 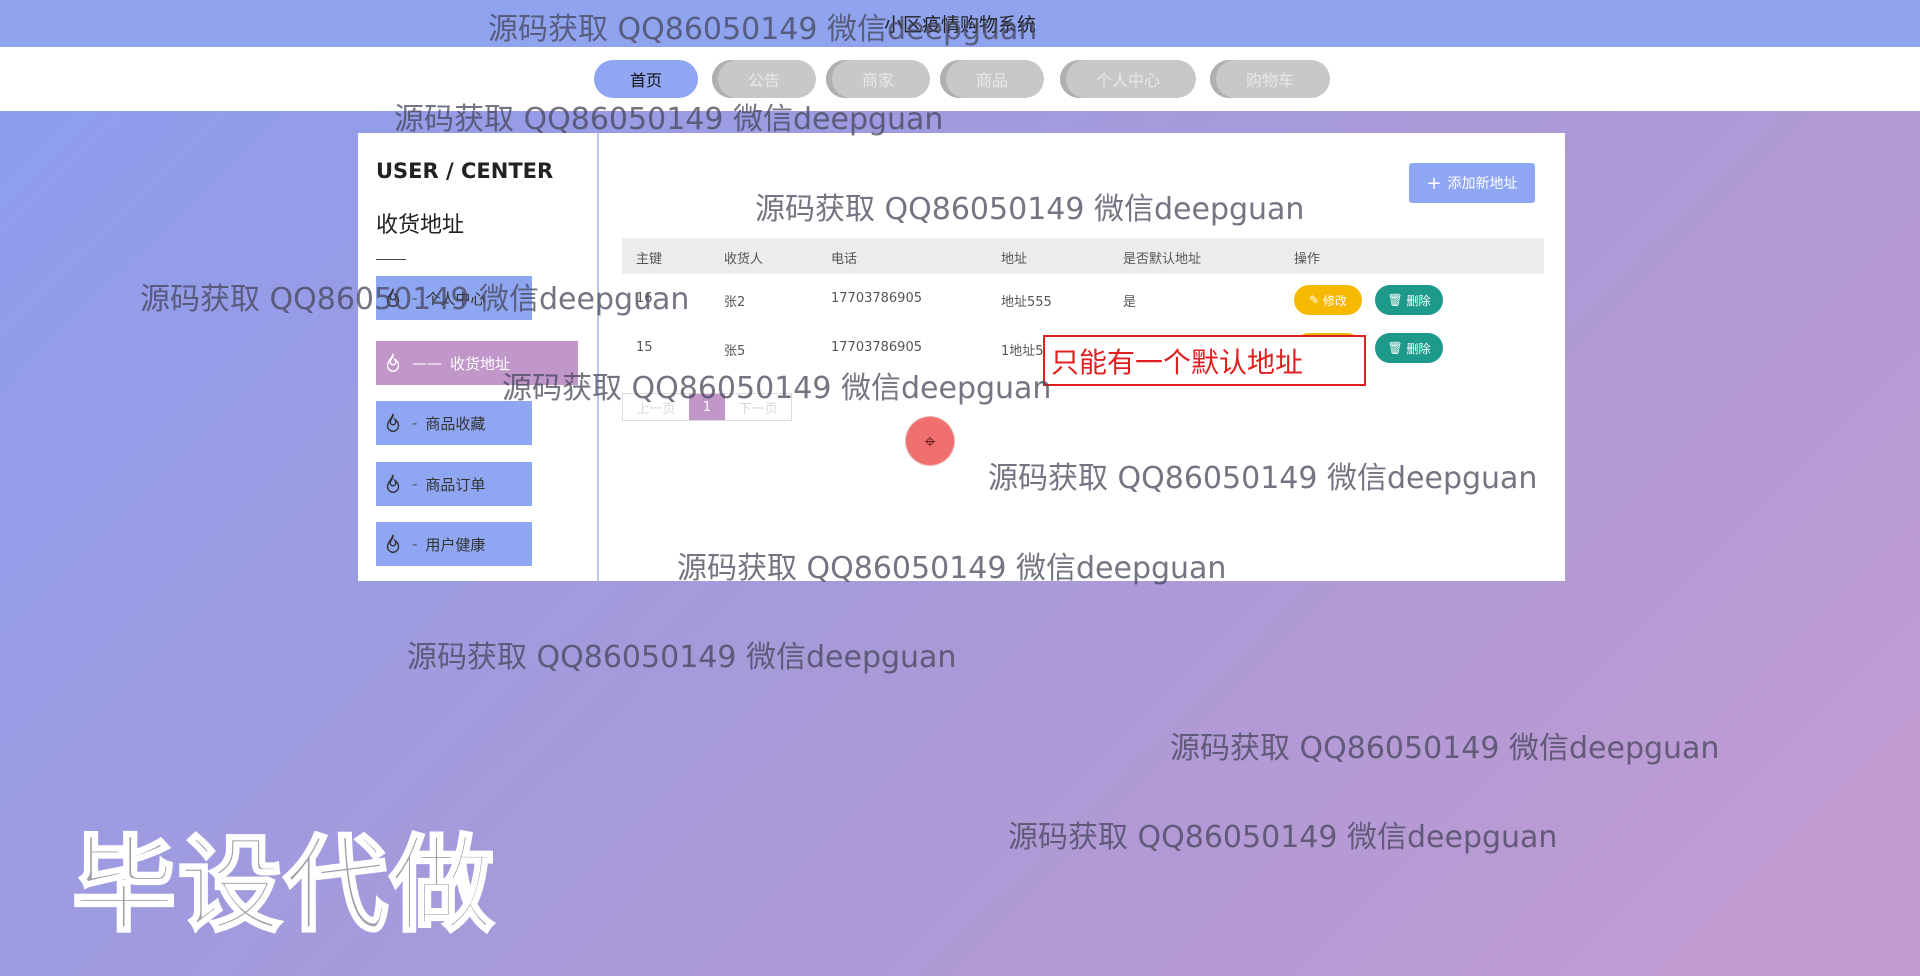 I want to click on sidebar-item-label: 用户健康, so click(x=455, y=544).